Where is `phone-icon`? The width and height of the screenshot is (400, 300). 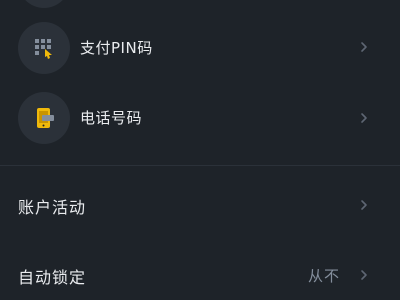 phone-icon is located at coordinates (44, 118).